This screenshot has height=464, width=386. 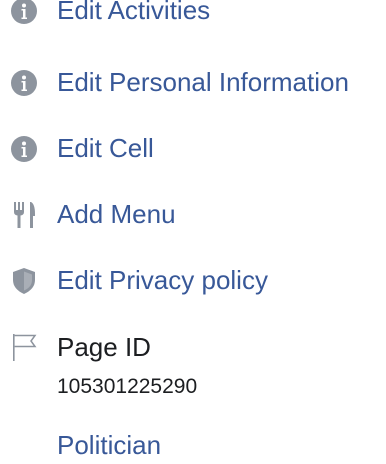 What do you see at coordinates (104, 347) in the screenshot?
I see `page-id-label: Page ID` at bounding box center [104, 347].